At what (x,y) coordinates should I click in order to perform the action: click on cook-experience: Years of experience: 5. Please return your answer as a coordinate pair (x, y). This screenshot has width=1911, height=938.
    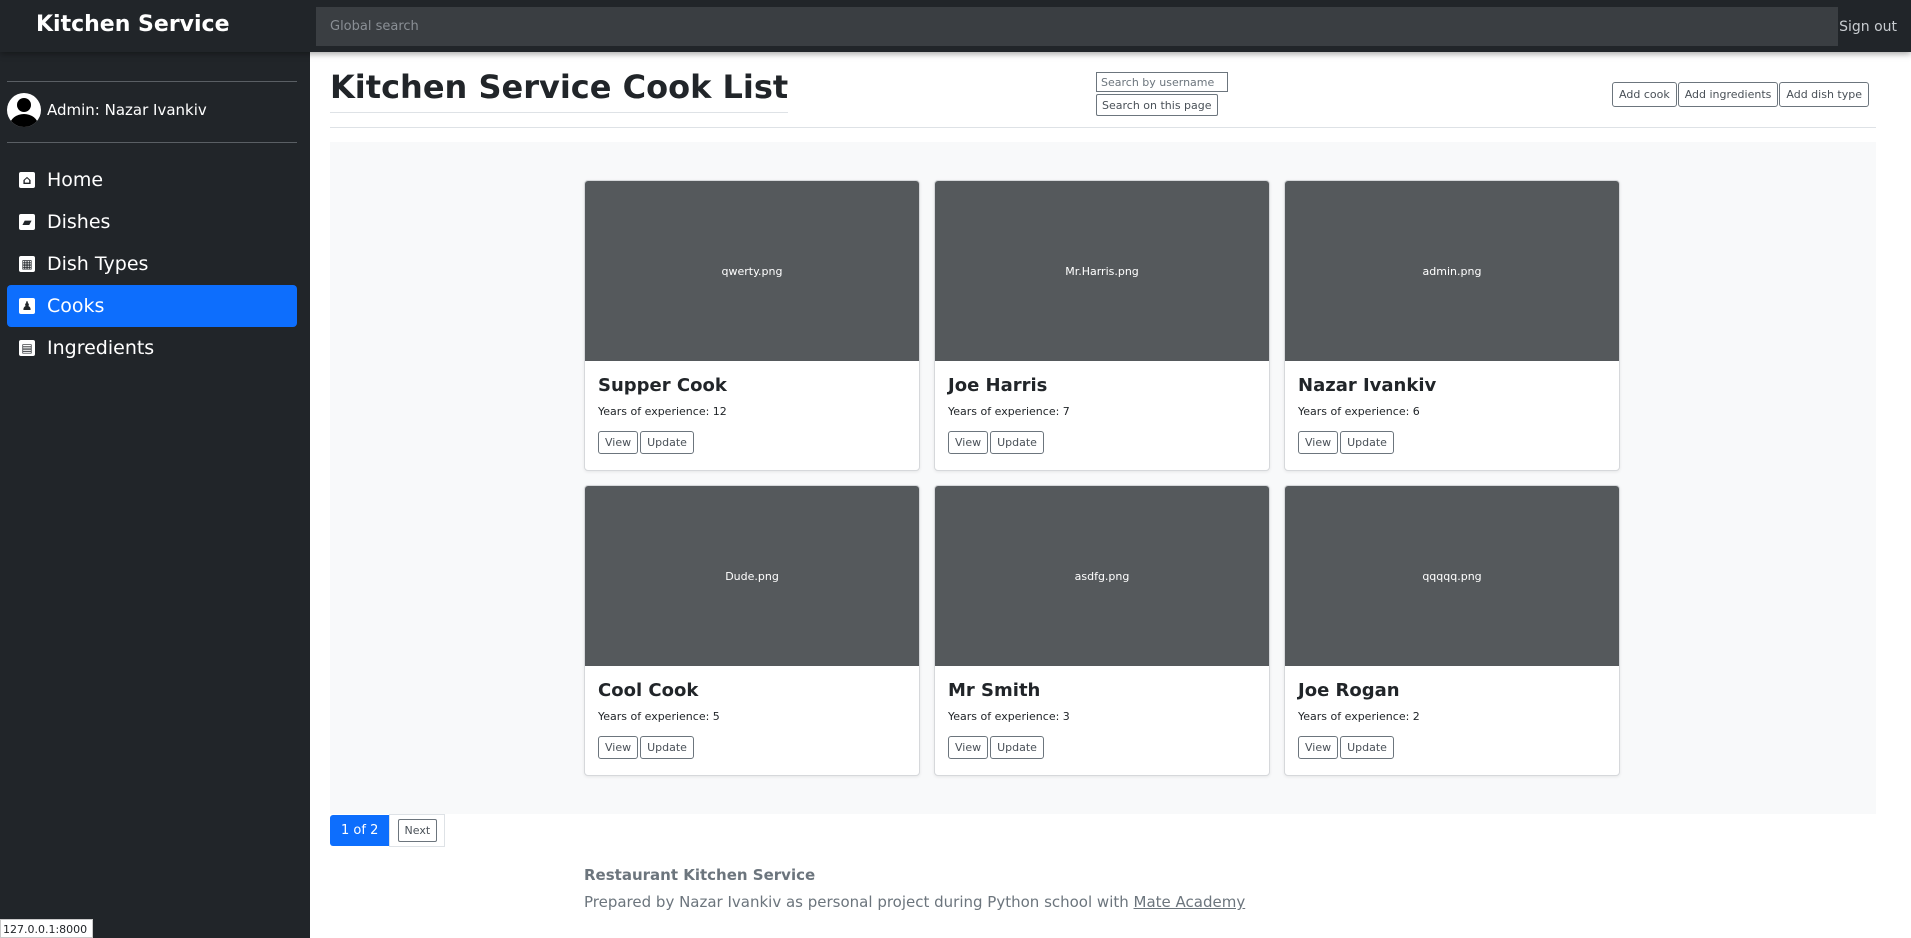
    Looking at the image, I should click on (659, 716).